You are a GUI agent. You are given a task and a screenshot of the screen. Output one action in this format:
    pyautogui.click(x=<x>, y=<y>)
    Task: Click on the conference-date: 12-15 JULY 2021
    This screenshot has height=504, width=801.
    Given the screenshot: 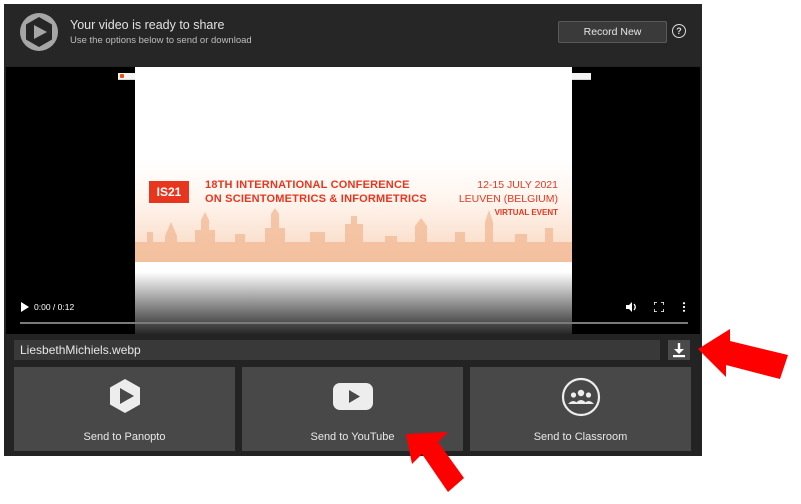 What is the action you would take?
    pyautogui.click(x=517, y=185)
    